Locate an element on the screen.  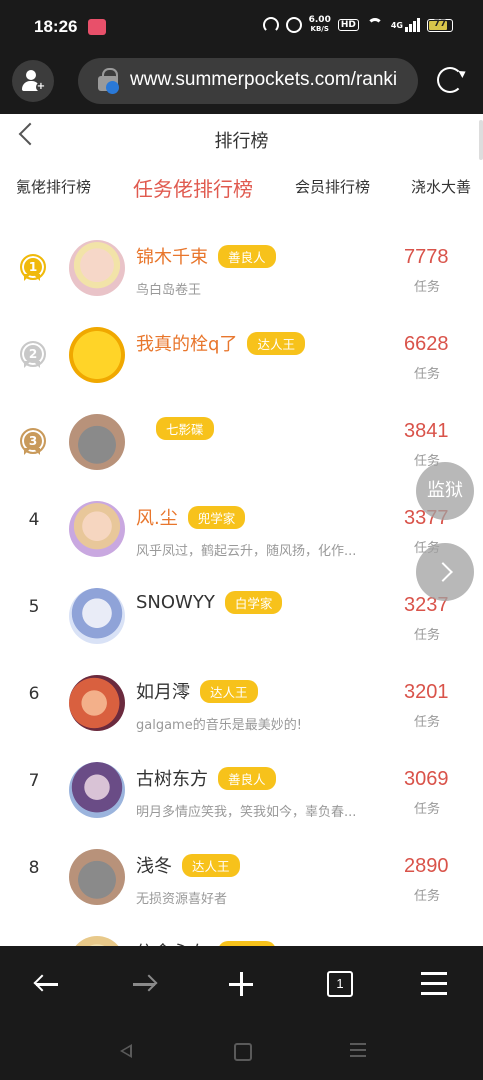
back-button is located at coordinates (48, 984).